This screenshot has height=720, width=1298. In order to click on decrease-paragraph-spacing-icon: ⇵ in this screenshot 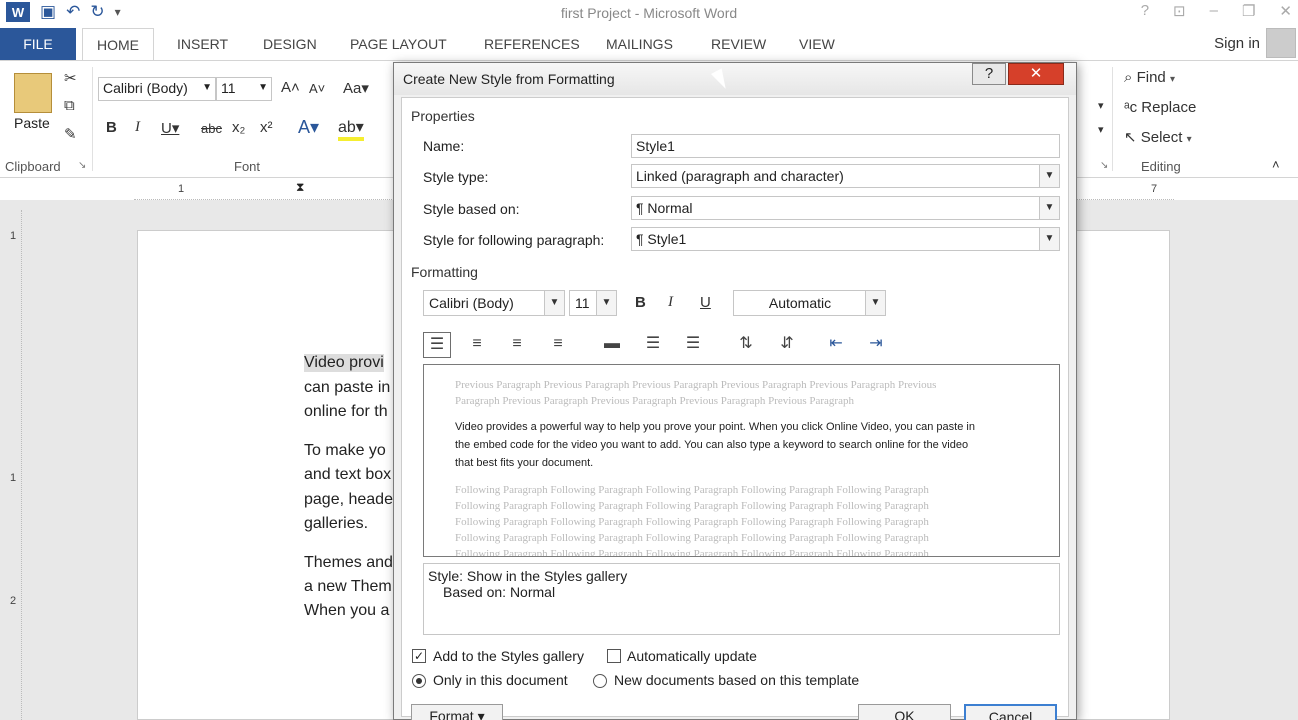, I will do `click(787, 345)`.